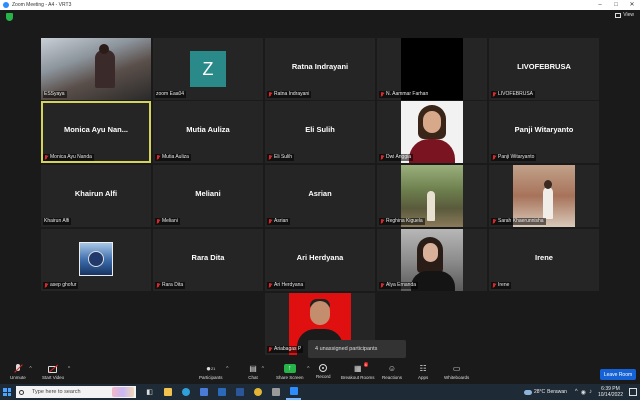  I want to click on breakout-rooms-badge: 4, so click(365, 364).